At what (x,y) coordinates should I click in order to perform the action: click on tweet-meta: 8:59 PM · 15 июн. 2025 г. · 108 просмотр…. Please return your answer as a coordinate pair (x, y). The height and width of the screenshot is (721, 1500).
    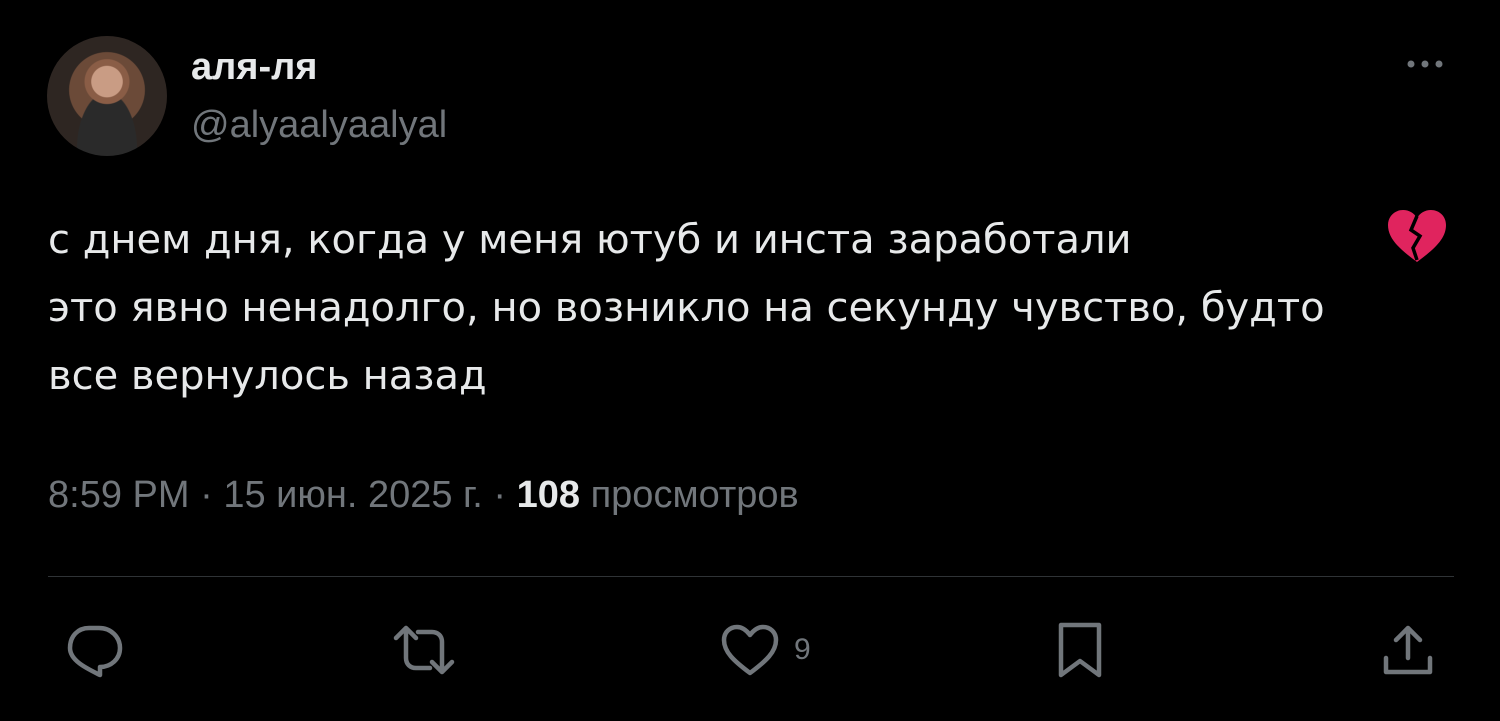
    Looking at the image, I should click on (423, 495).